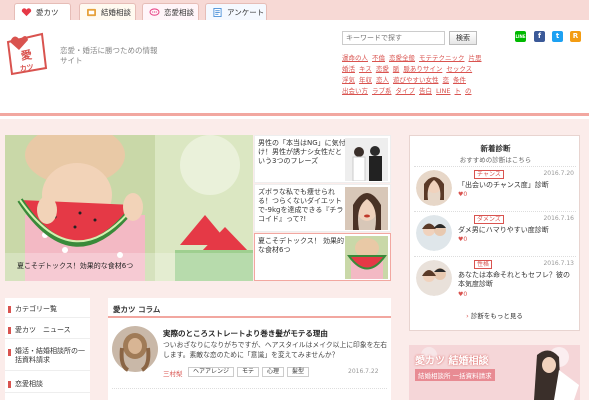 The image size is (589, 400). I want to click on keyword-tag: 片思, so click(475, 58).